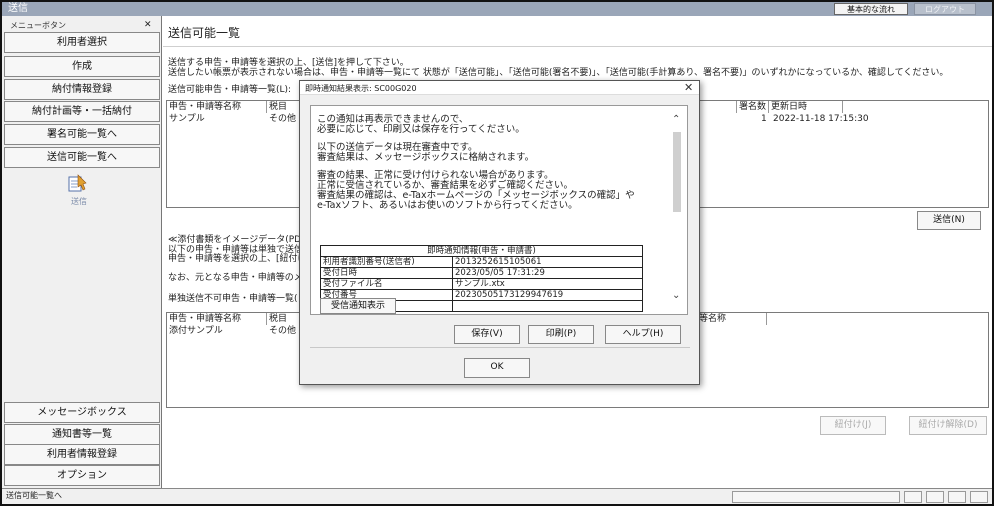 The width and height of the screenshot is (994, 506). I want to click on table-row: 受付日時 2023/05/05 17:31:29, so click(481, 273).